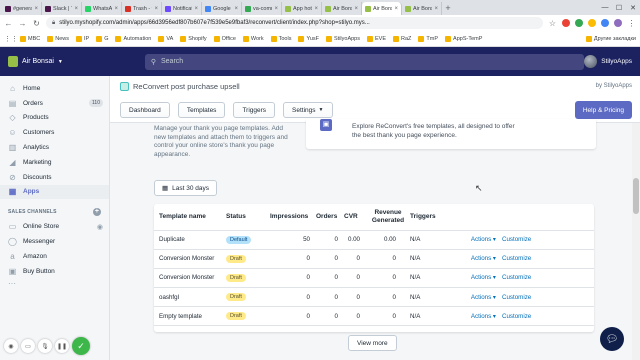  I want to click on settings-button: Settings ▼, so click(308, 110).